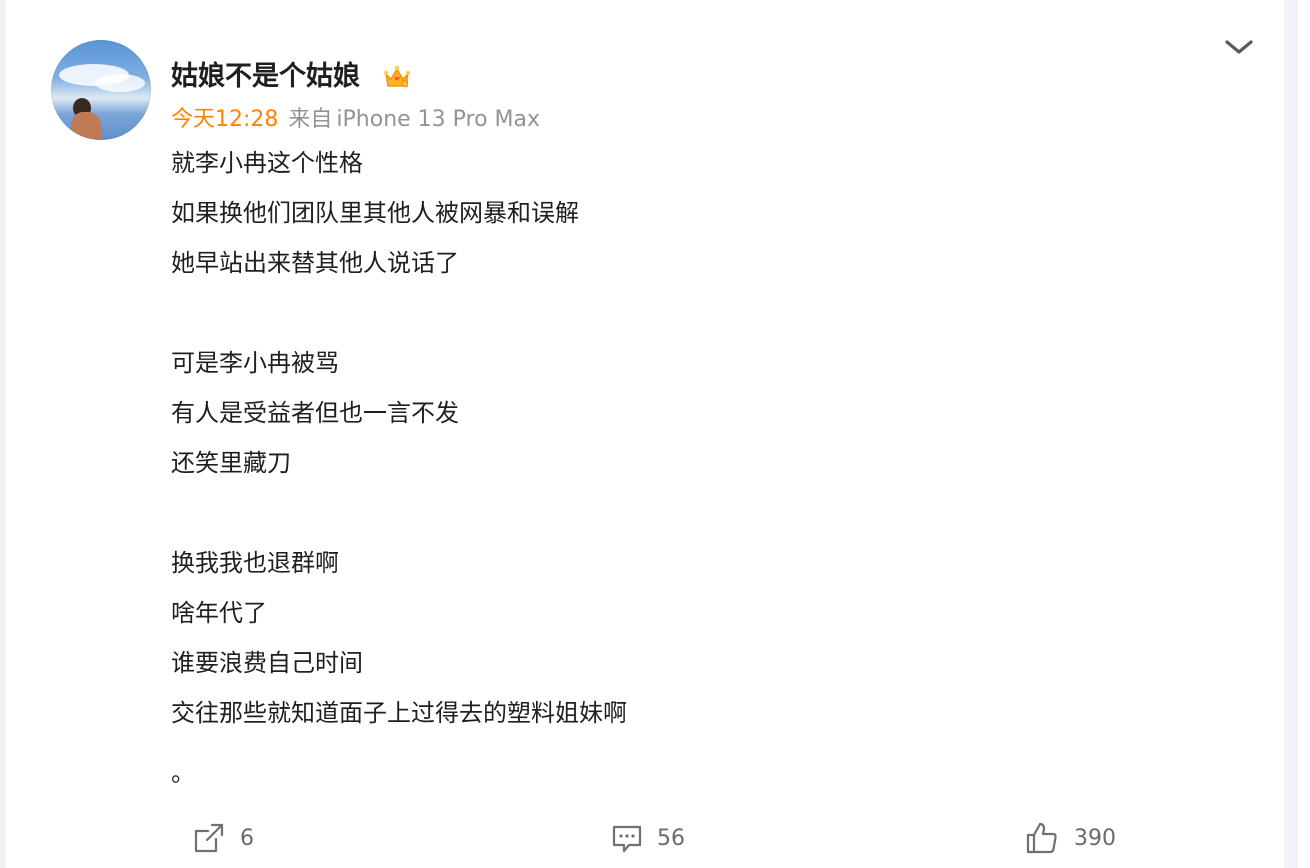 Image resolution: width=1310 pixels, height=868 pixels. Describe the element at coordinates (1304, 434) in the screenshot. I see `adjacent-panel-edge` at that location.